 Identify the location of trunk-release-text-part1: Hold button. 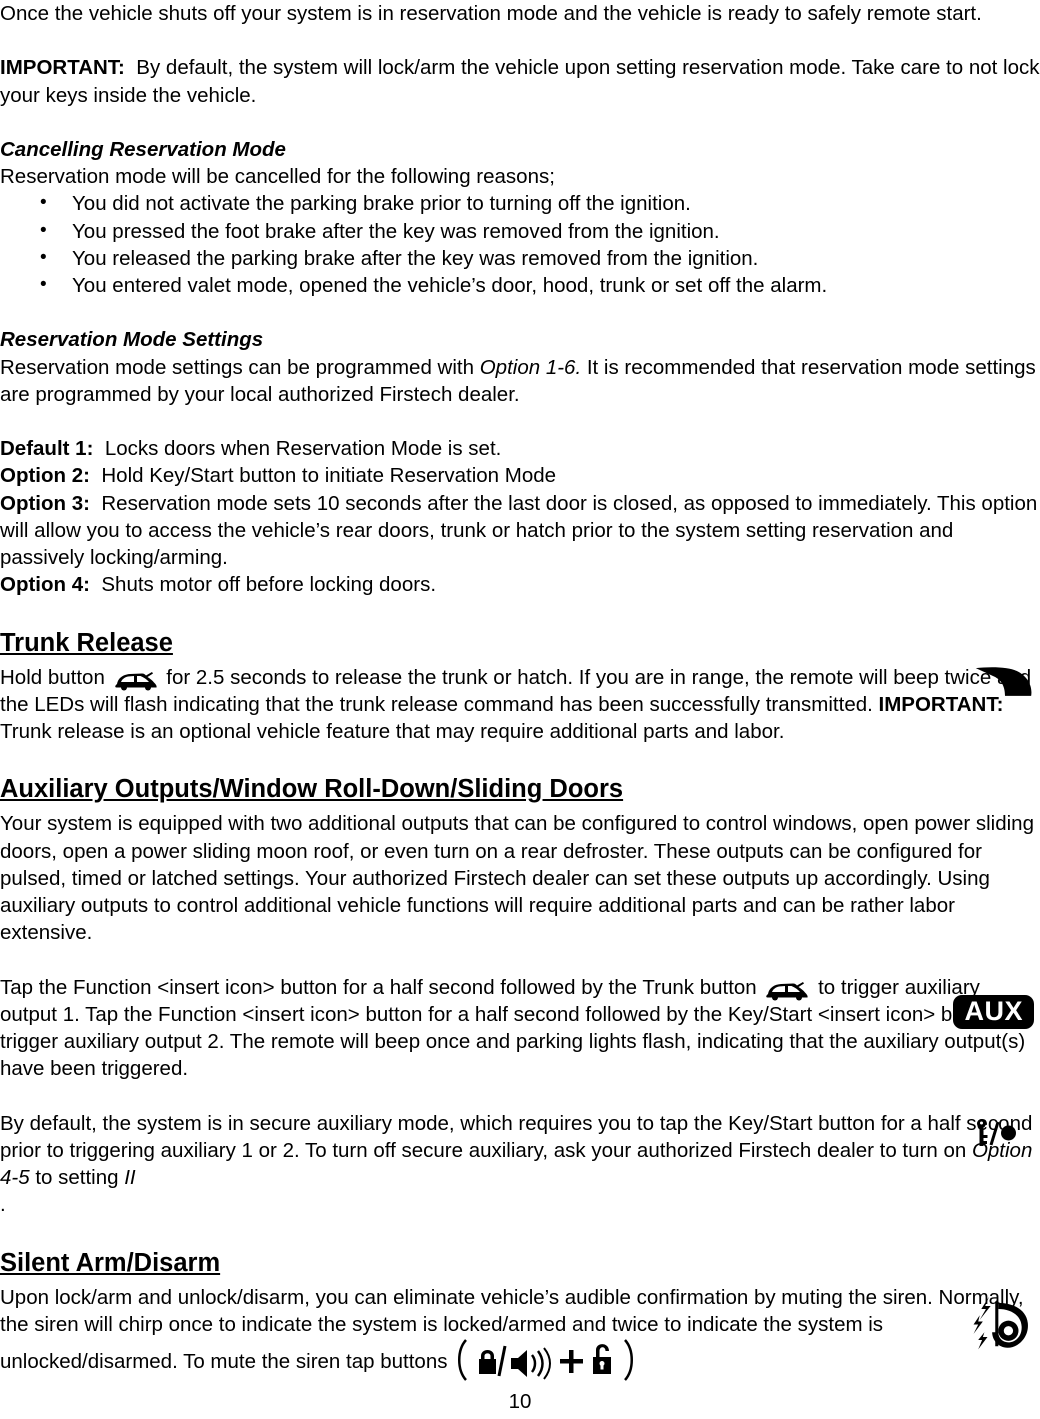
(55, 677).